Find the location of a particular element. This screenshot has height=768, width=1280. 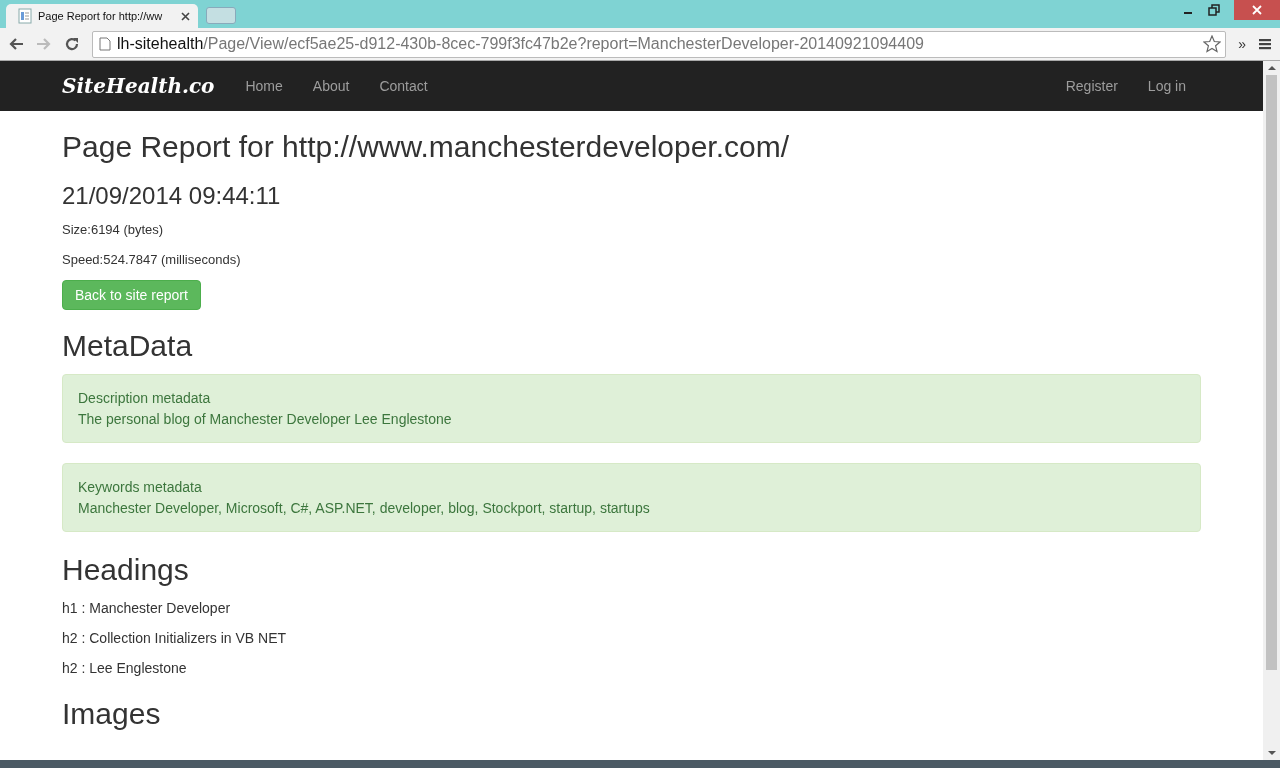

scrollbar is located at coordinates (1271, 410).